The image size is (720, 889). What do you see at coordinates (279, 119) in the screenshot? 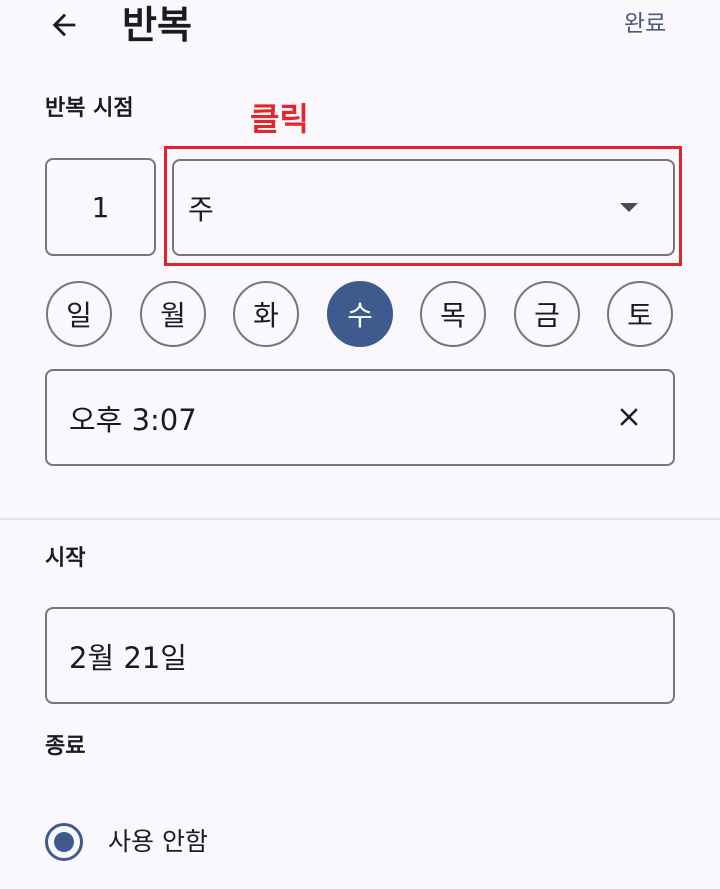
I see `click-annotation-label: 클릭` at bounding box center [279, 119].